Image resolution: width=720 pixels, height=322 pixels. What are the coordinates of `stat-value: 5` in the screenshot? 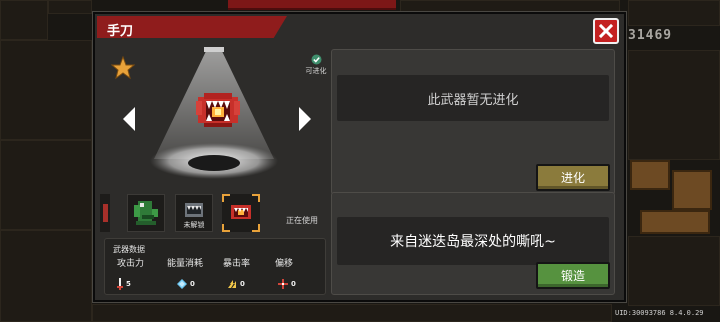 It's located at (128, 283).